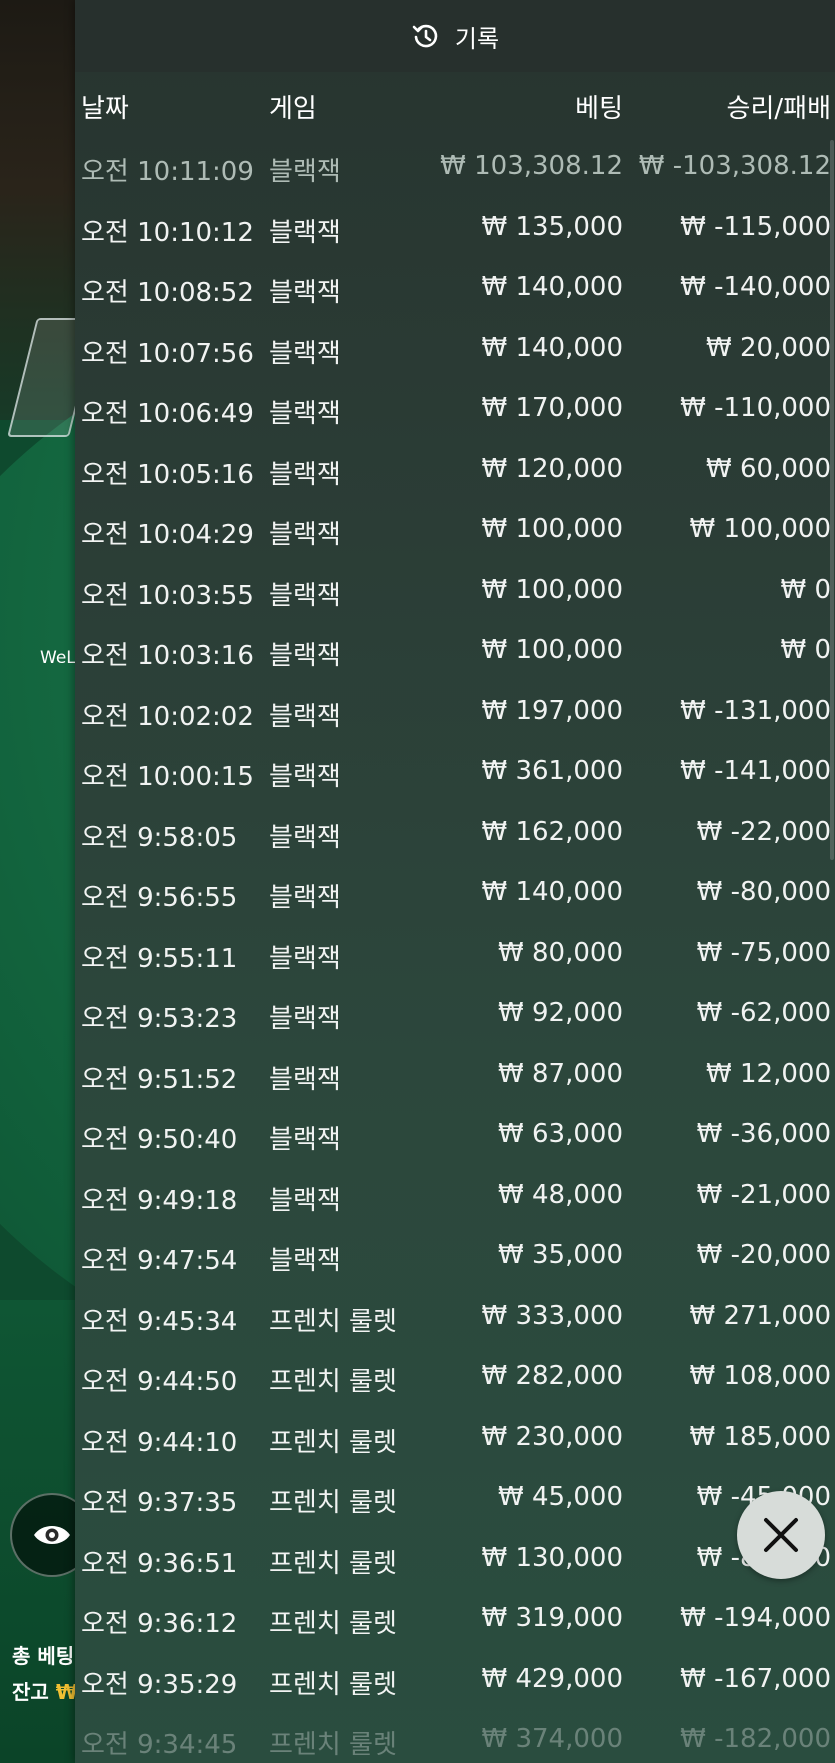  I want to click on row-bet: ₩ 170,000, so click(552, 408).